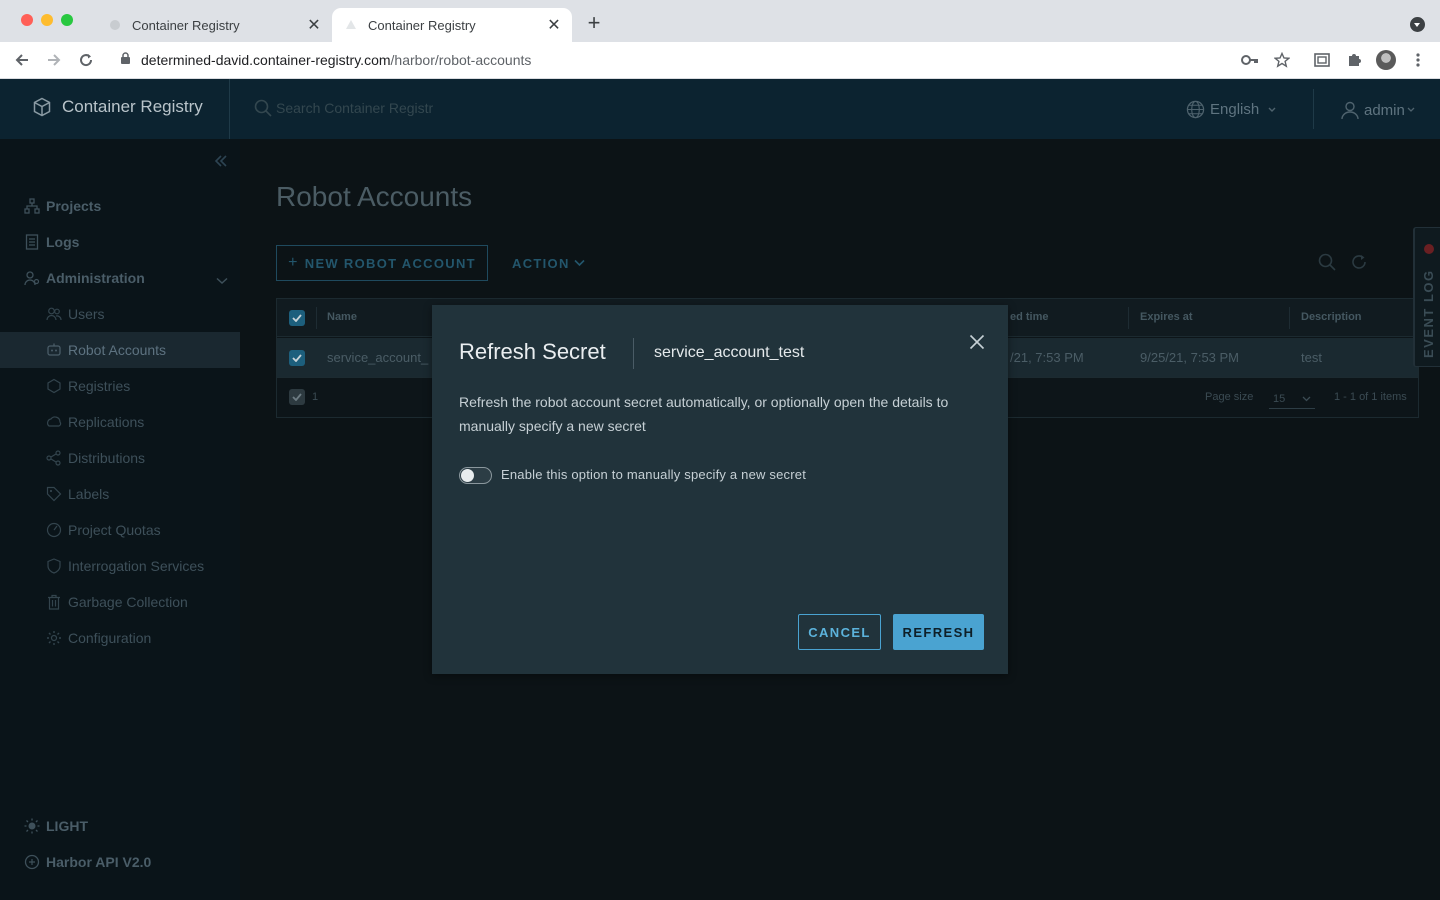  Describe the element at coordinates (54, 422) in the screenshot. I see `replications-icon` at that location.